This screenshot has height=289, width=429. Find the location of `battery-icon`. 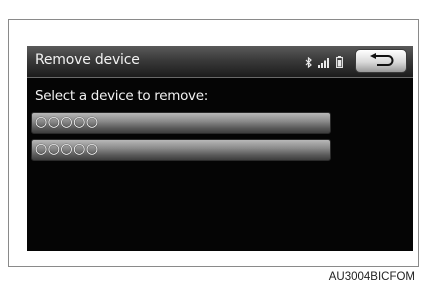

battery-icon is located at coordinates (339, 62).